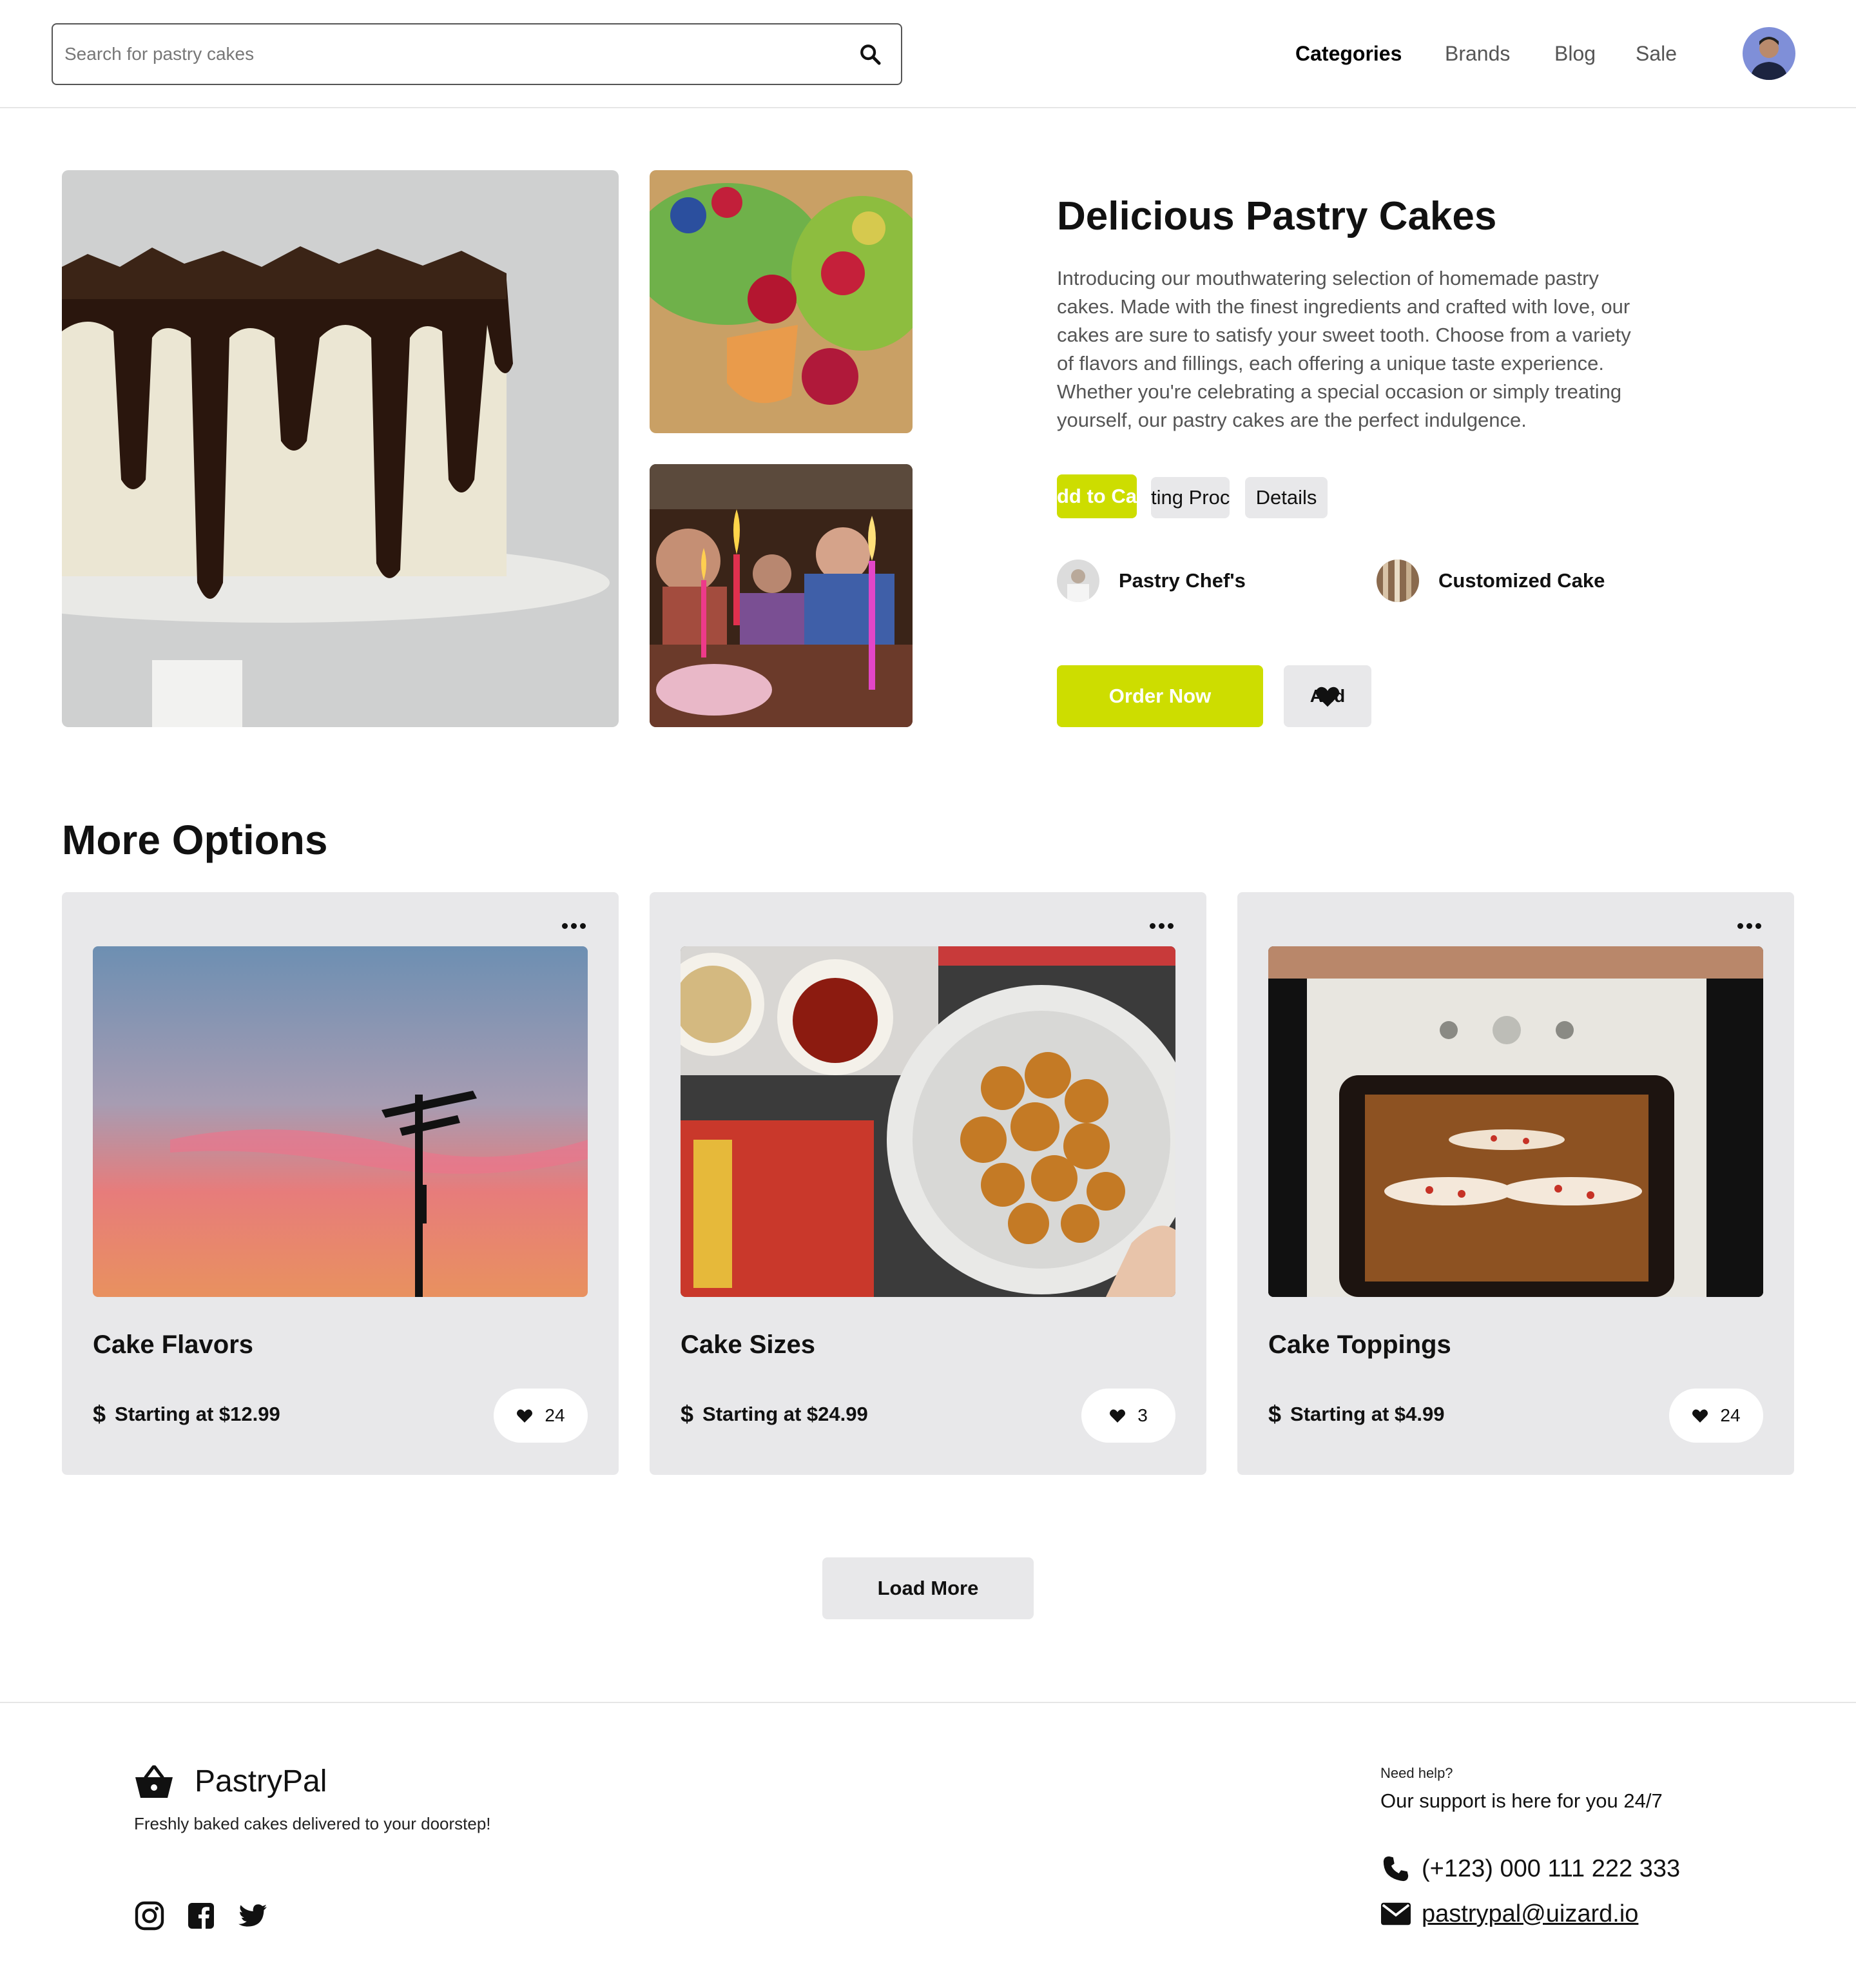  I want to click on basket-icon, so click(154, 1782).